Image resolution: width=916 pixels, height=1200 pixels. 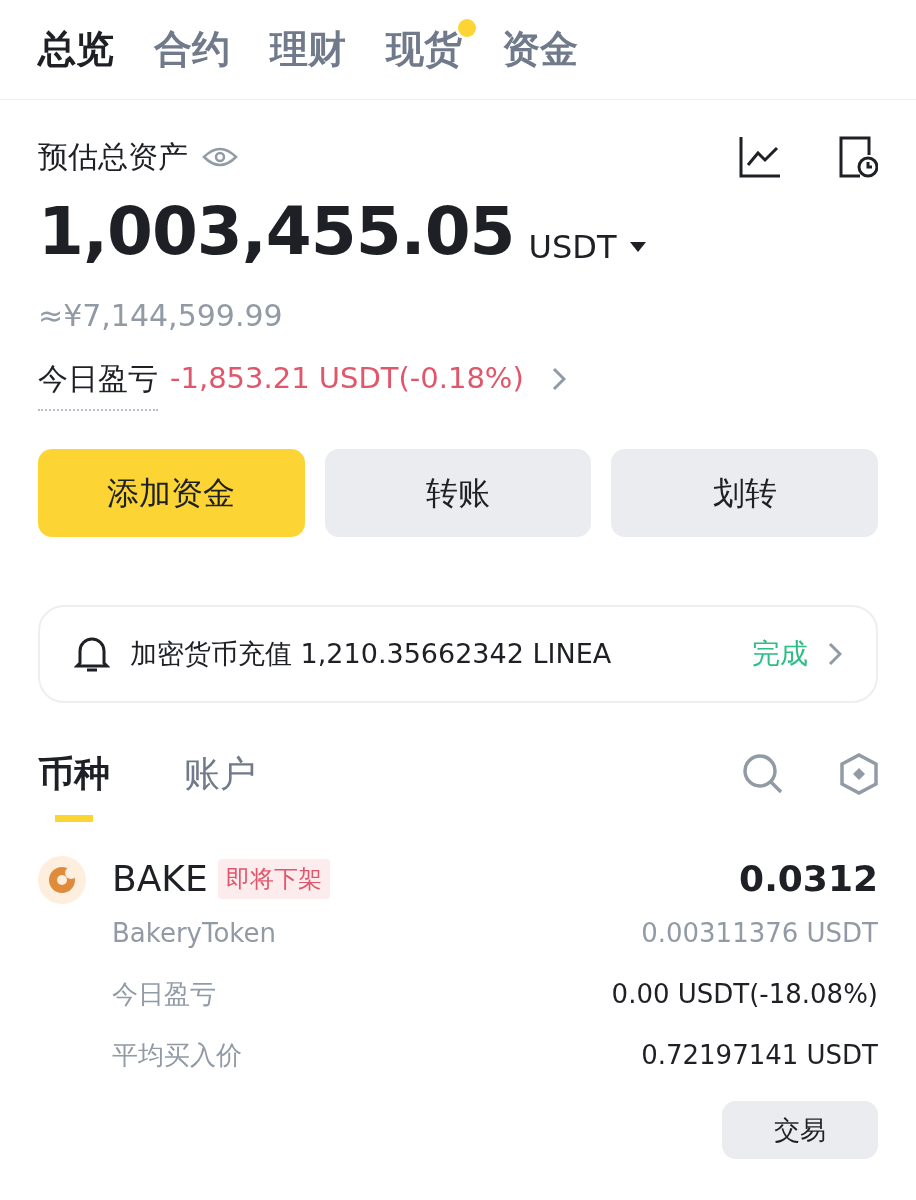 What do you see at coordinates (273, 879) in the screenshot?
I see `delisting-tag: 即将下架` at bounding box center [273, 879].